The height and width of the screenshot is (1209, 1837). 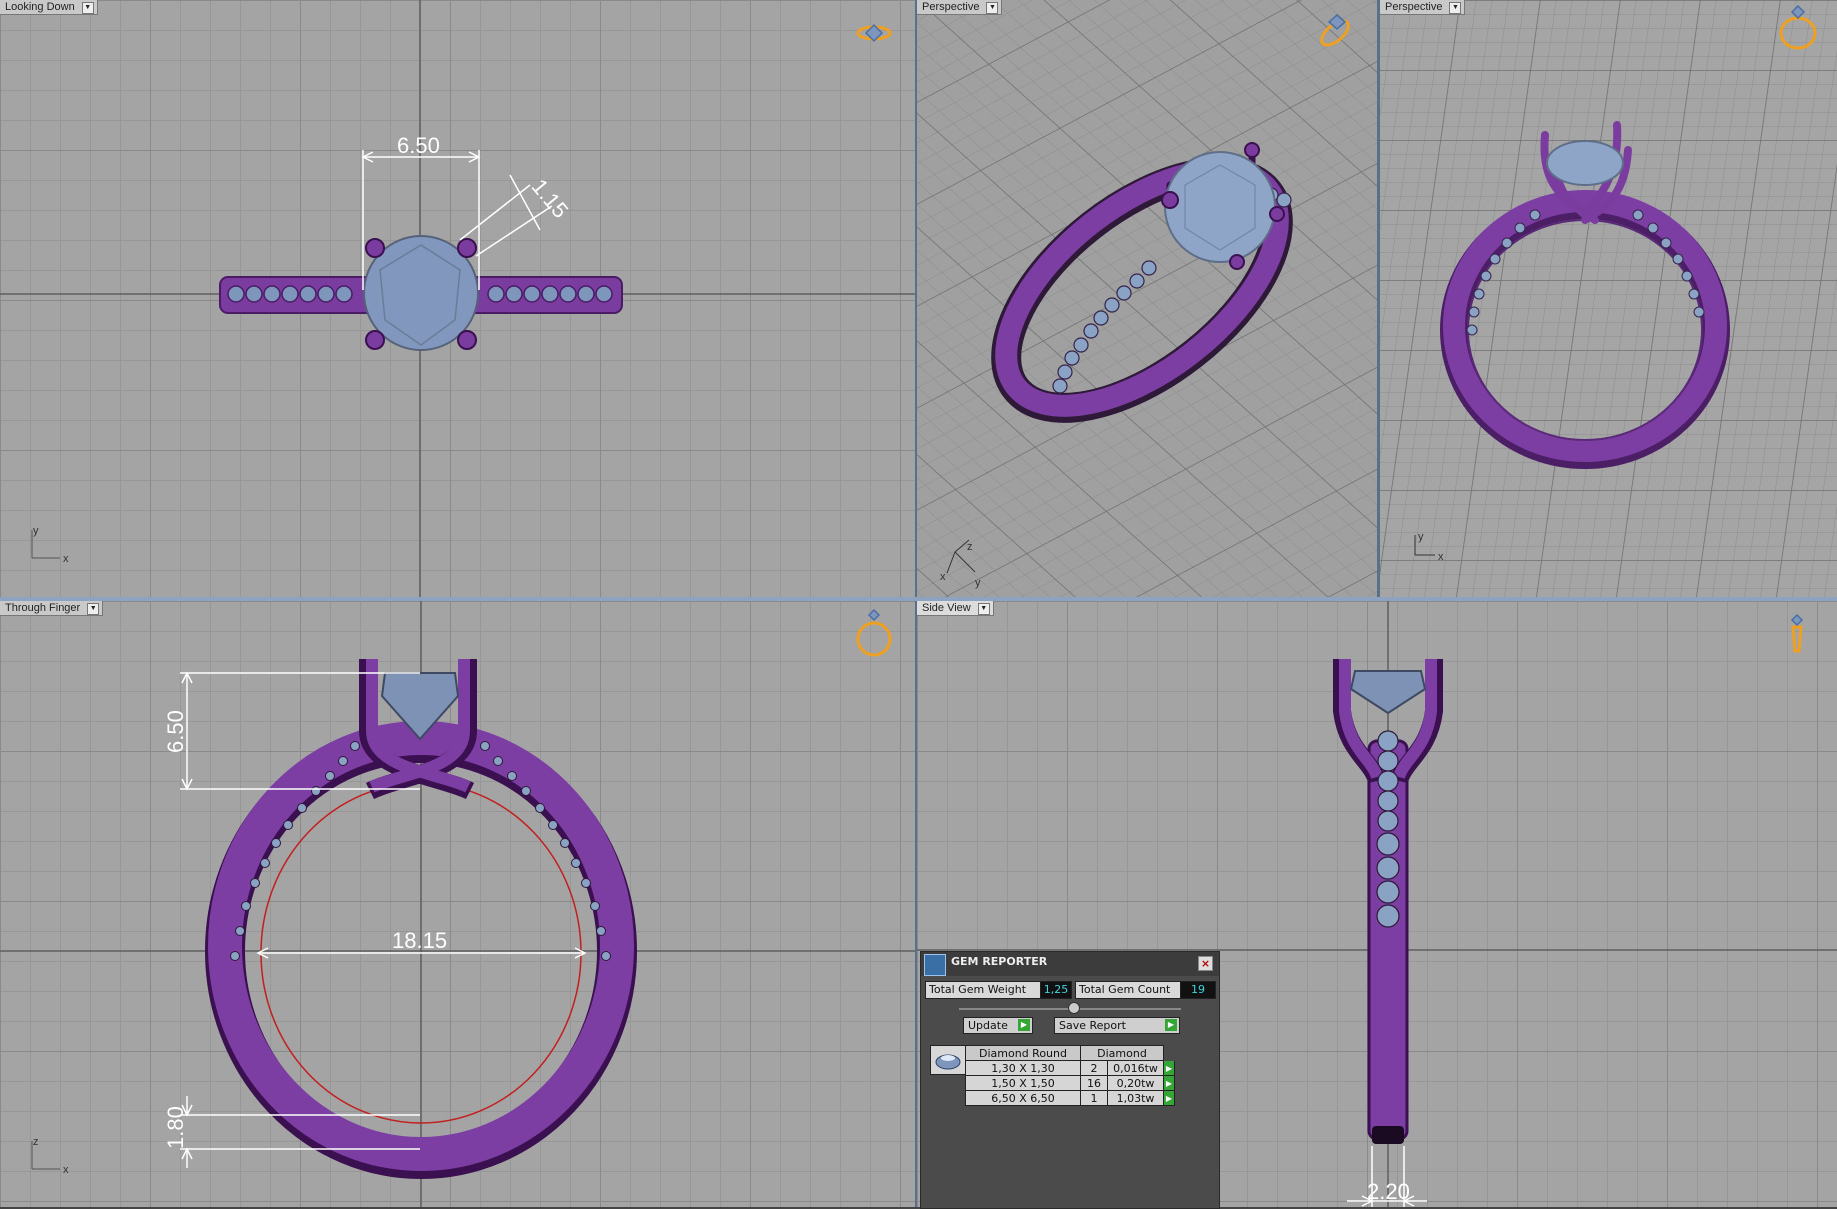 I want to click on viewport-menu-side-view: Side View ▼, so click(x=955, y=608).